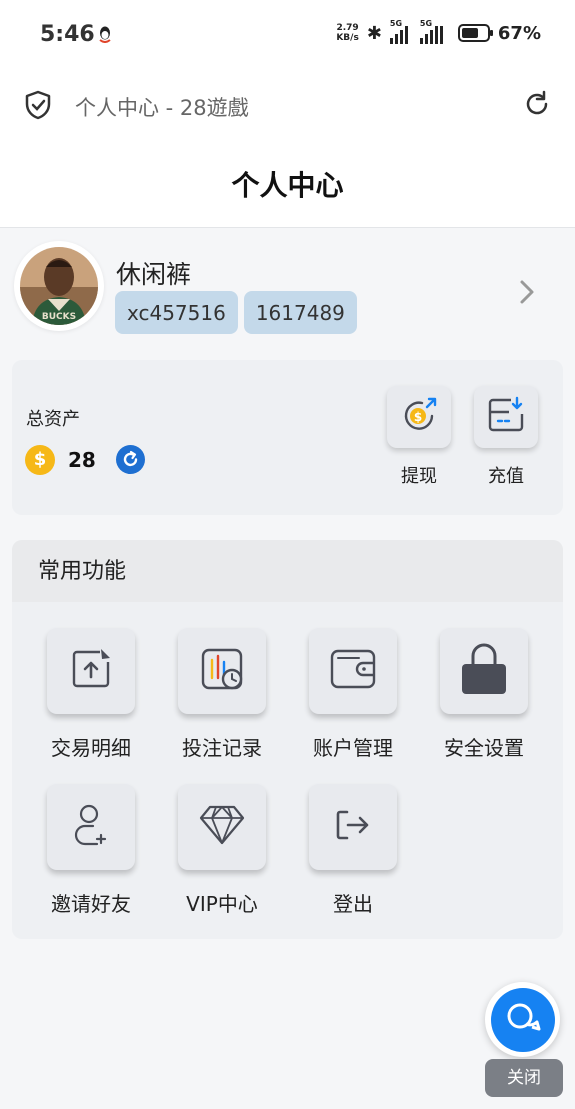 Image resolution: width=575 pixels, height=1109 pixels. Describe the element at coordinates (91, 827) in the screenshot. I see `add-user-icon` at that location.